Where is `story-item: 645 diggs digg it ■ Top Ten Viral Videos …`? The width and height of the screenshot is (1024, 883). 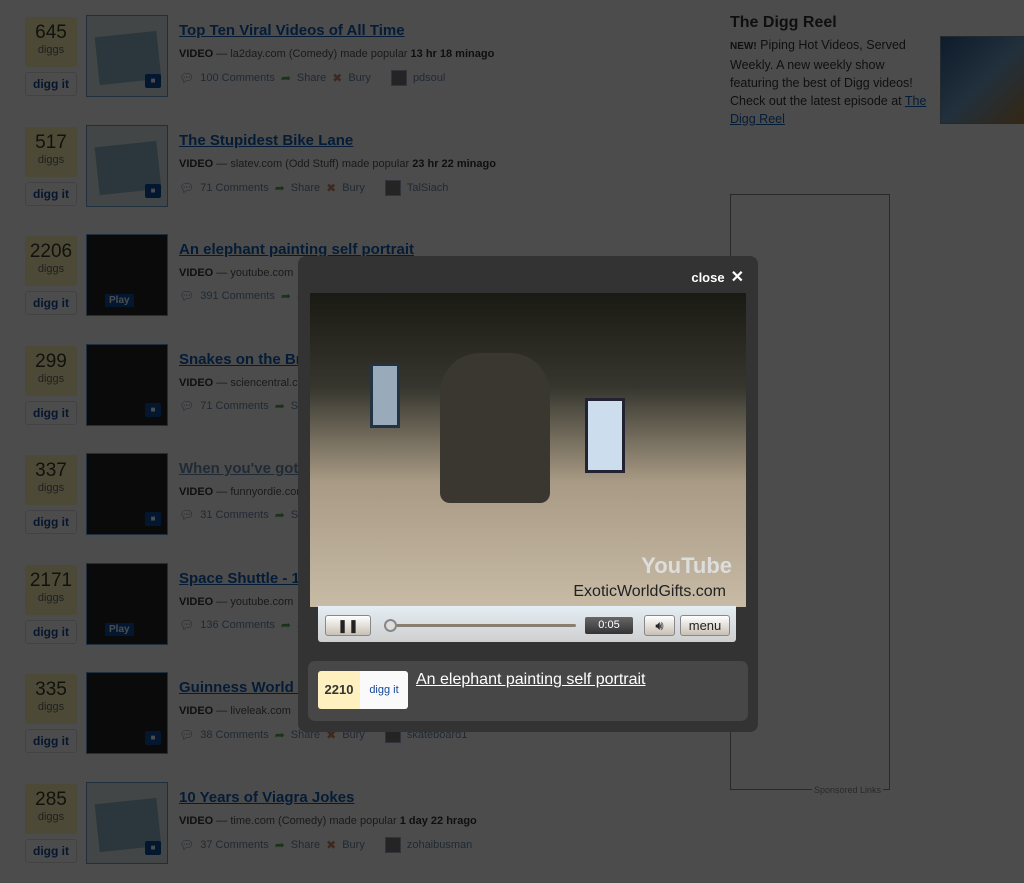 story-item: 645 diggs digg it ■ Top Ten Viral Videos … is located at coordinates (365, 60).